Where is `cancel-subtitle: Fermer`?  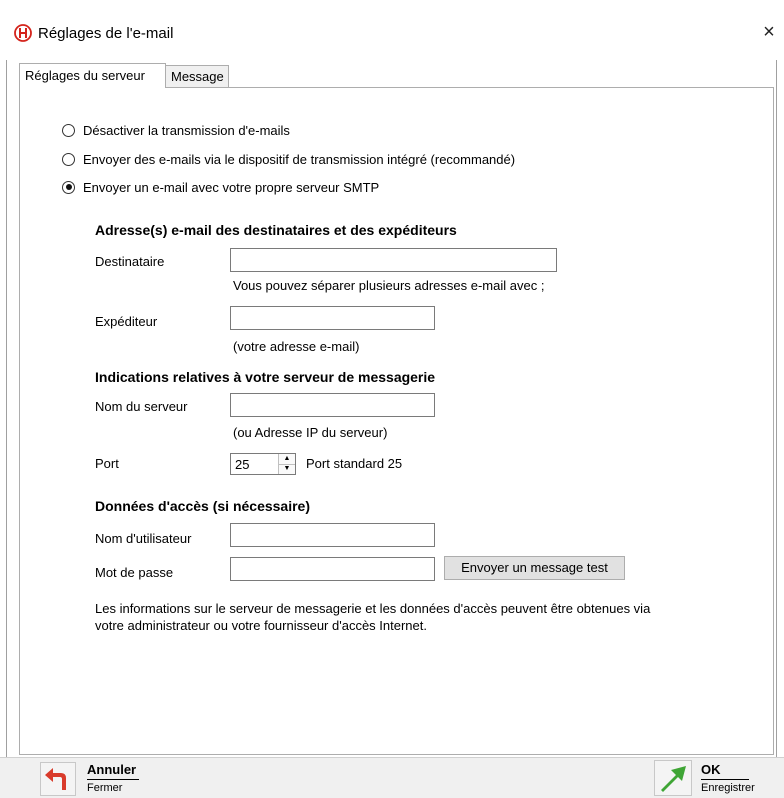 cancel-subtitle: Fermer is located at coordinates (105, 788).